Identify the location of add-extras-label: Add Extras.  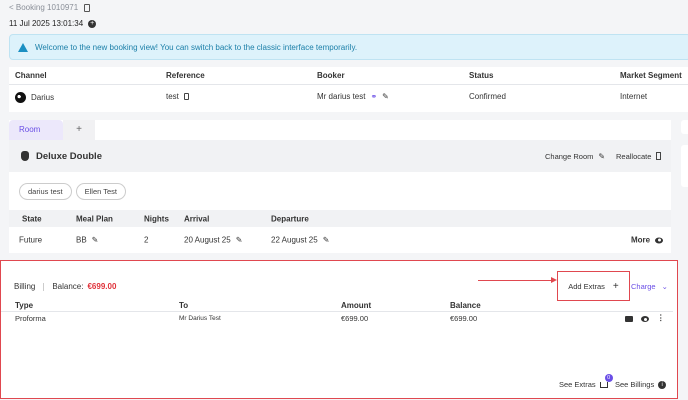
(586, 286).